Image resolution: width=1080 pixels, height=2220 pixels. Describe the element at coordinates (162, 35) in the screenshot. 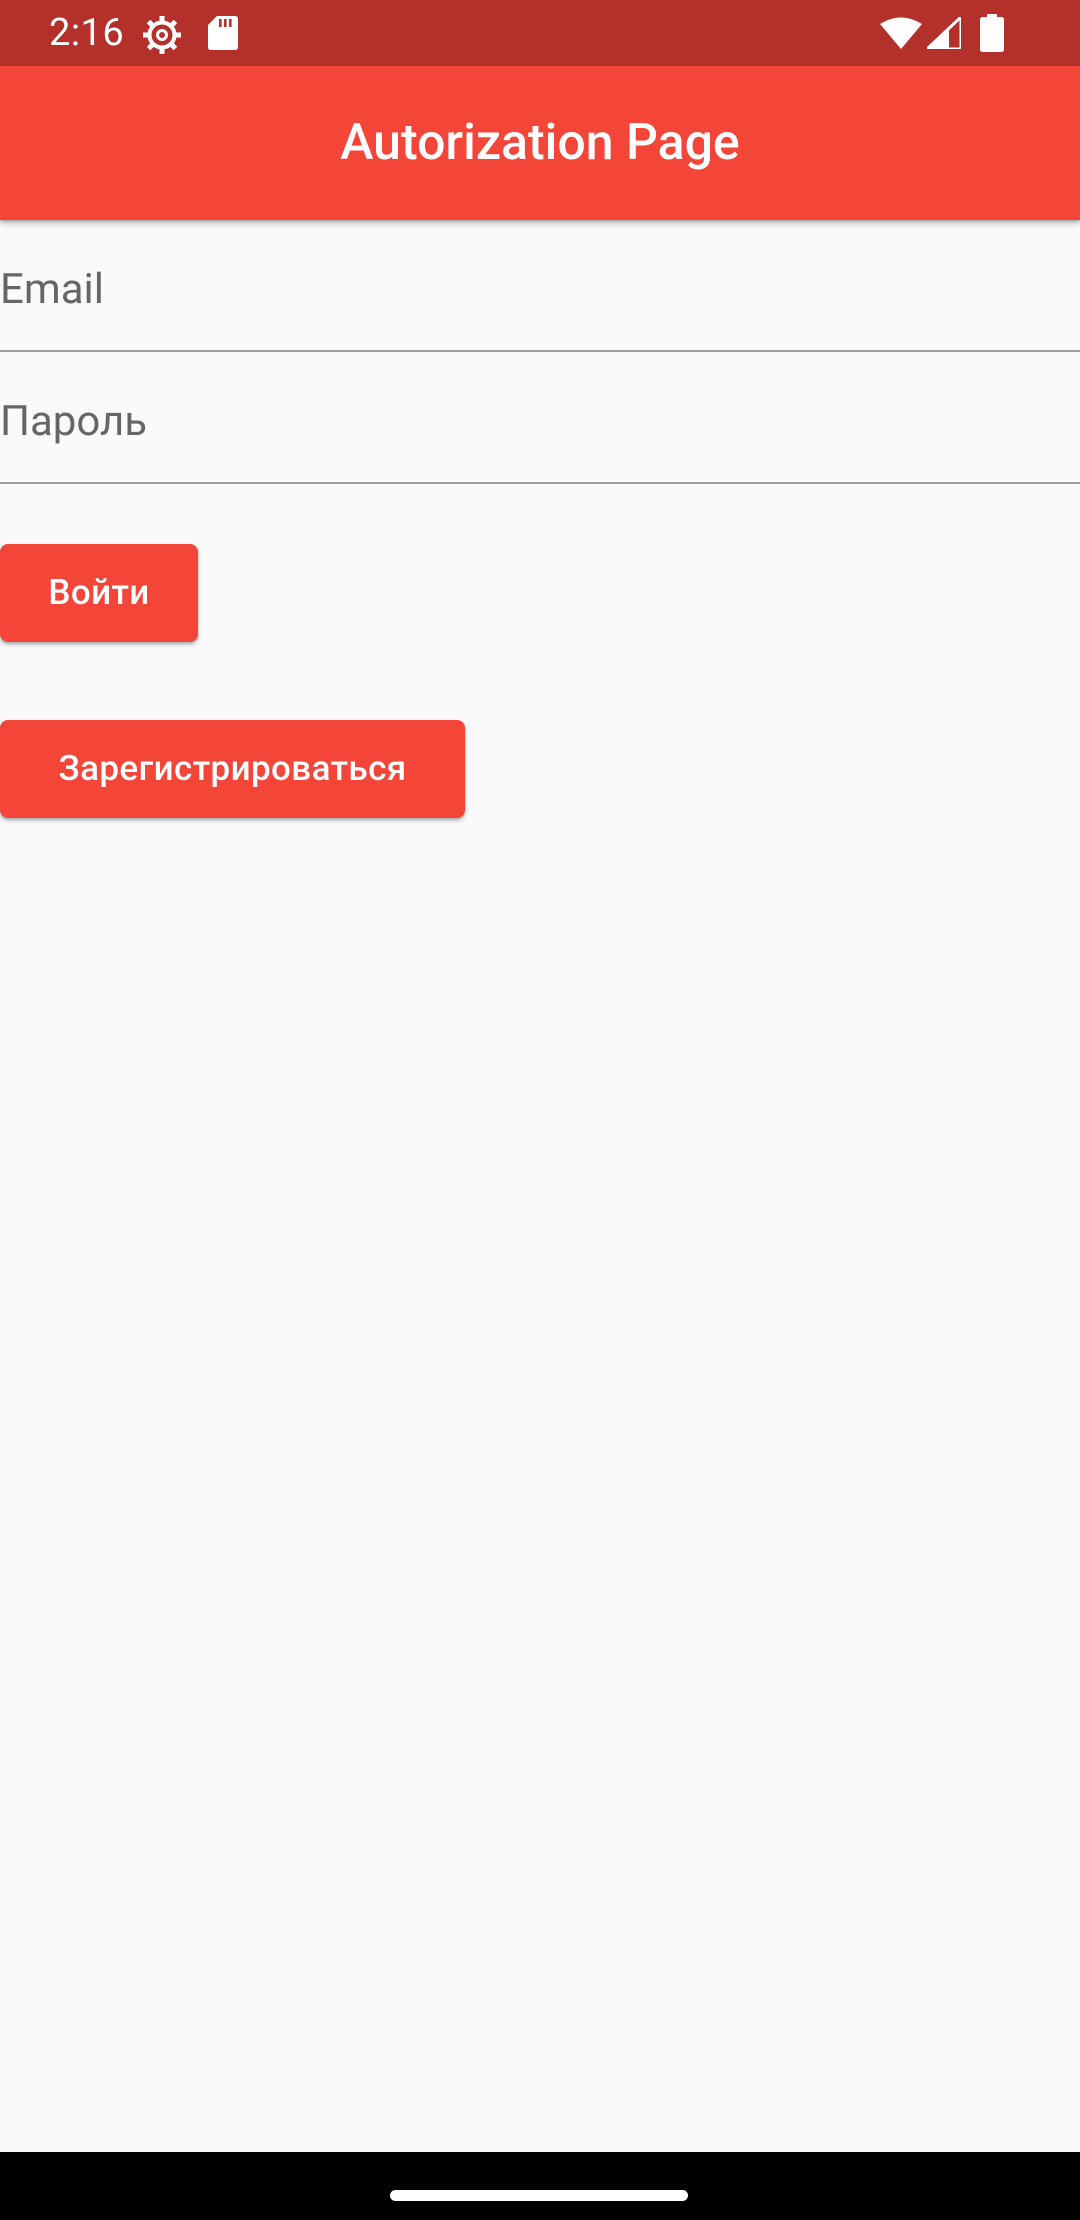

I see `gear-icon` at that location.